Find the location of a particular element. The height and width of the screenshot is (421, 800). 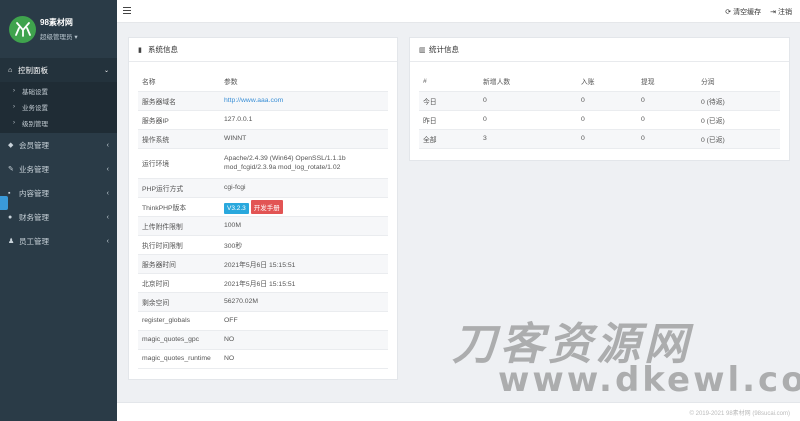

row-key: PHP运行方式 is located at coordinates (163, 189).